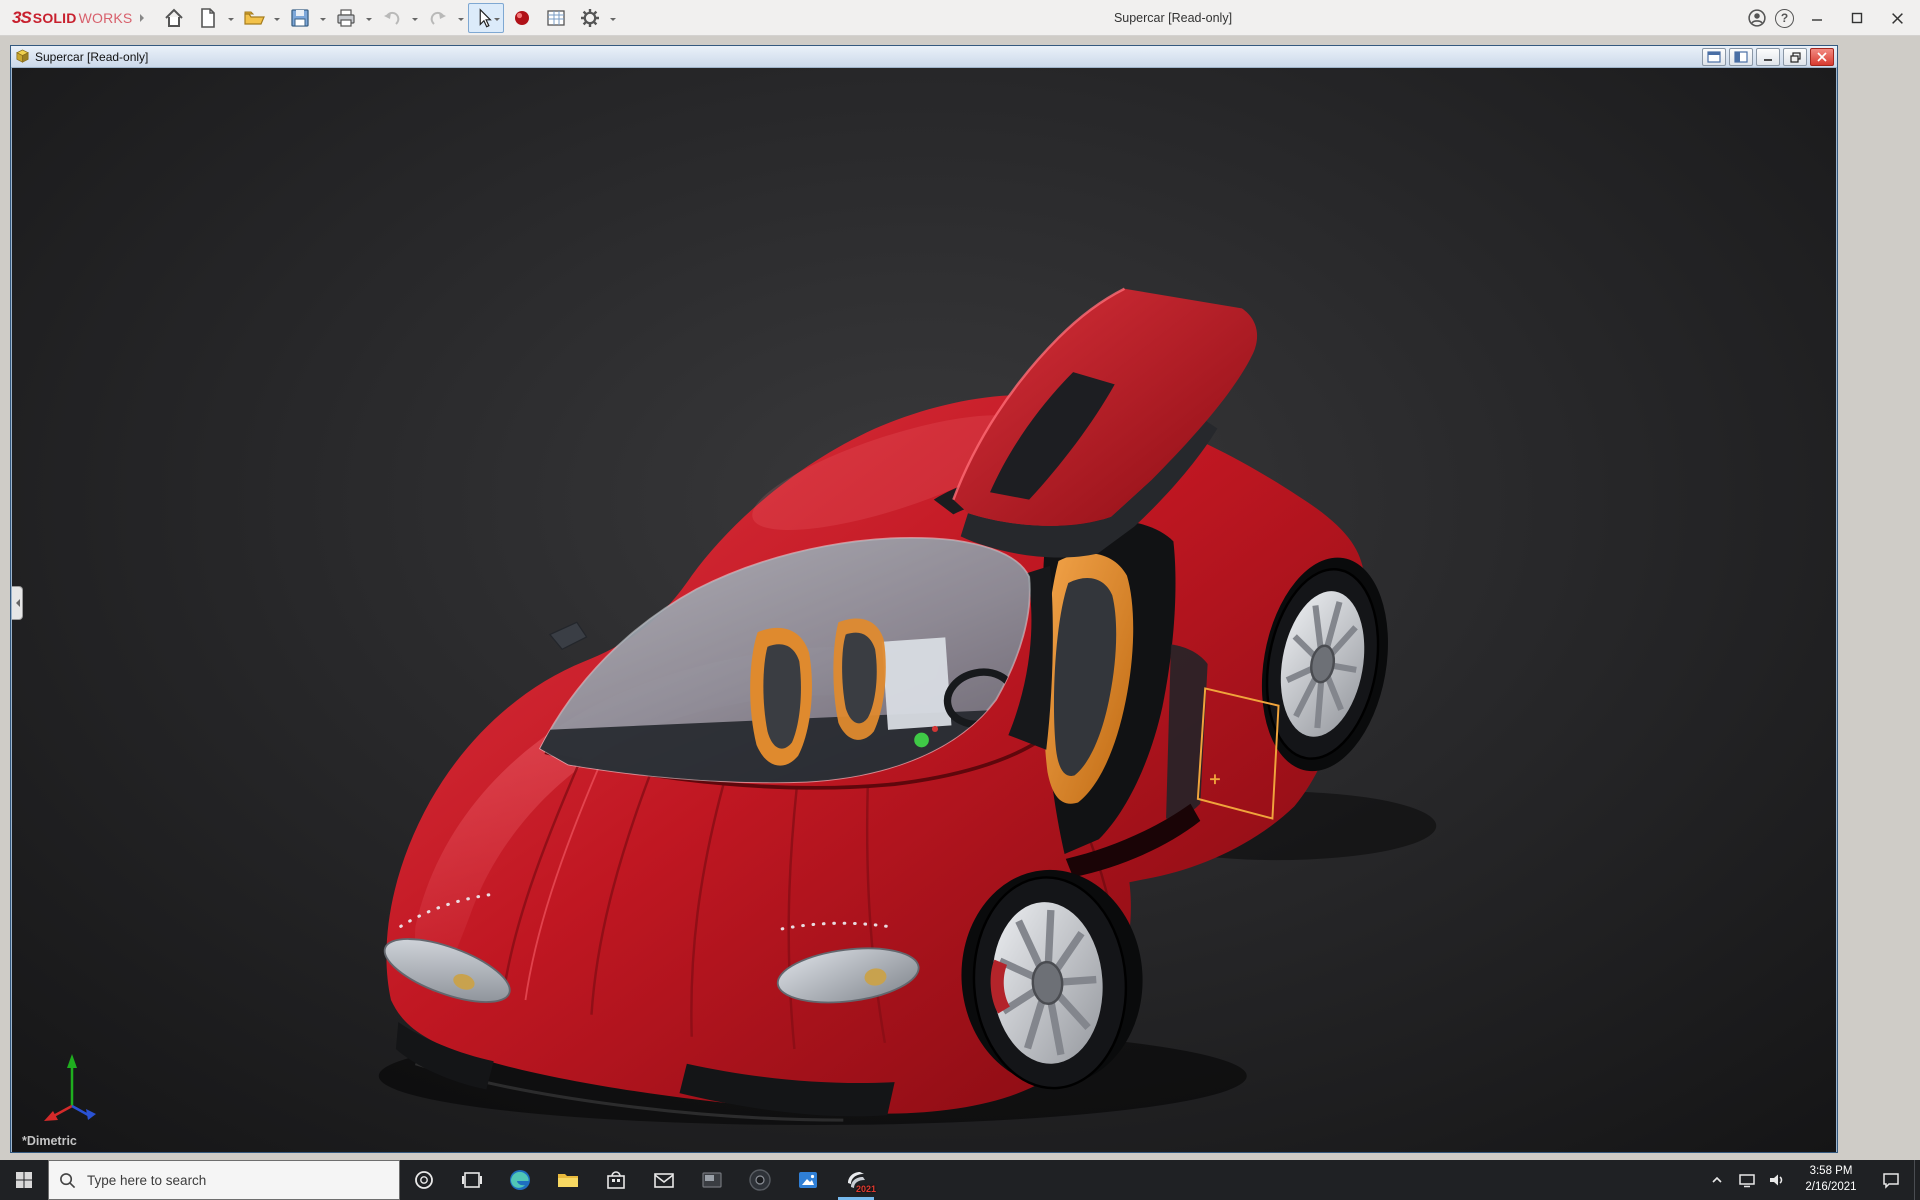  I want to click on mail-icon, so click(664, 1180).